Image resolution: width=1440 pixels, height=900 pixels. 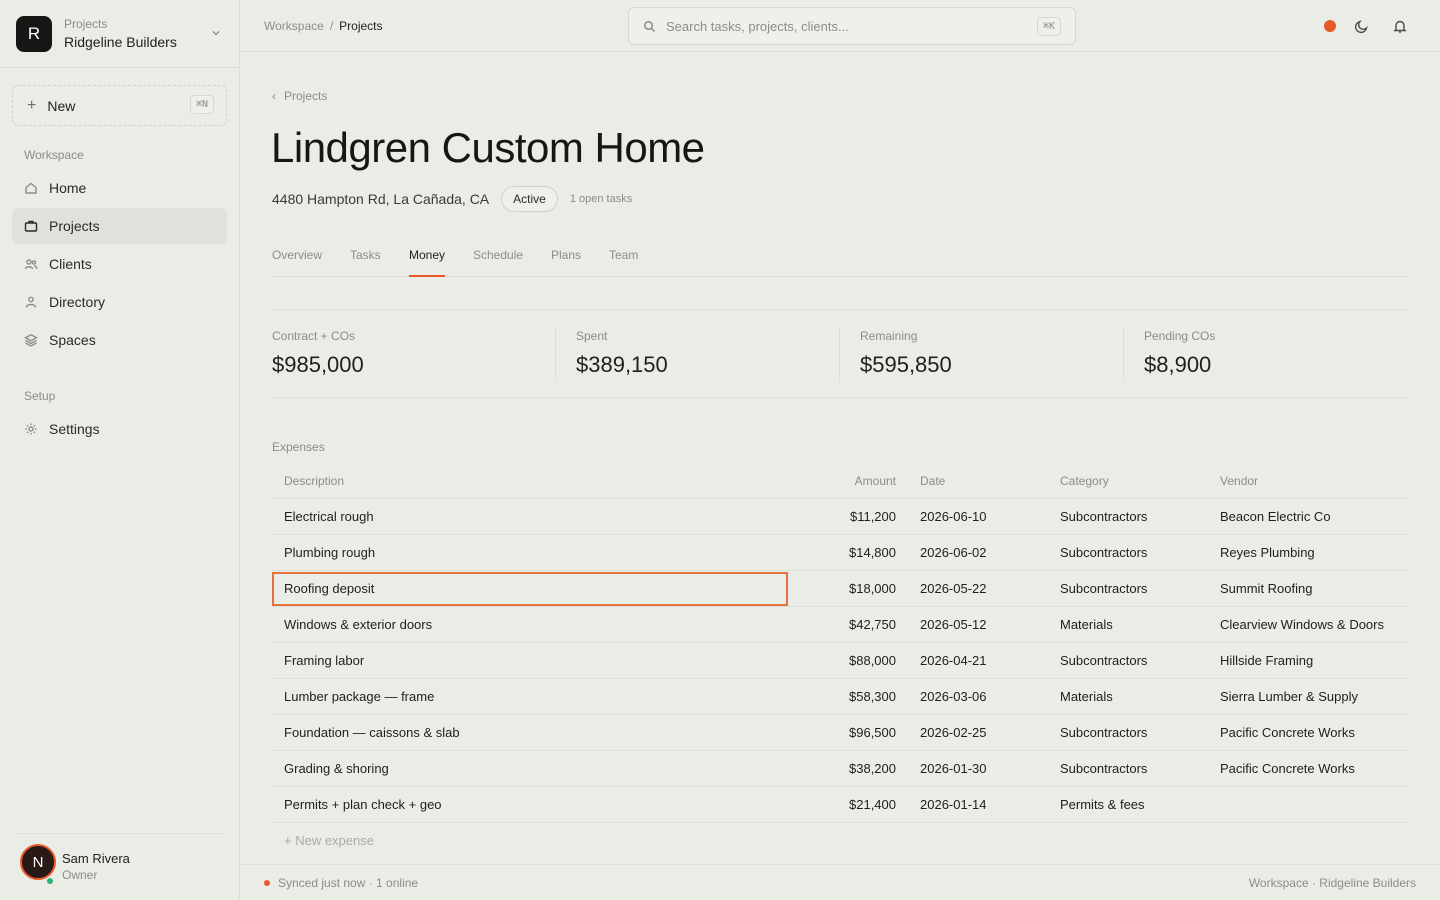 What do you see at coordinates (119, 188) in the screenshot?
I see `sidebar-item-home: Home` at bounding box center [119, 188].